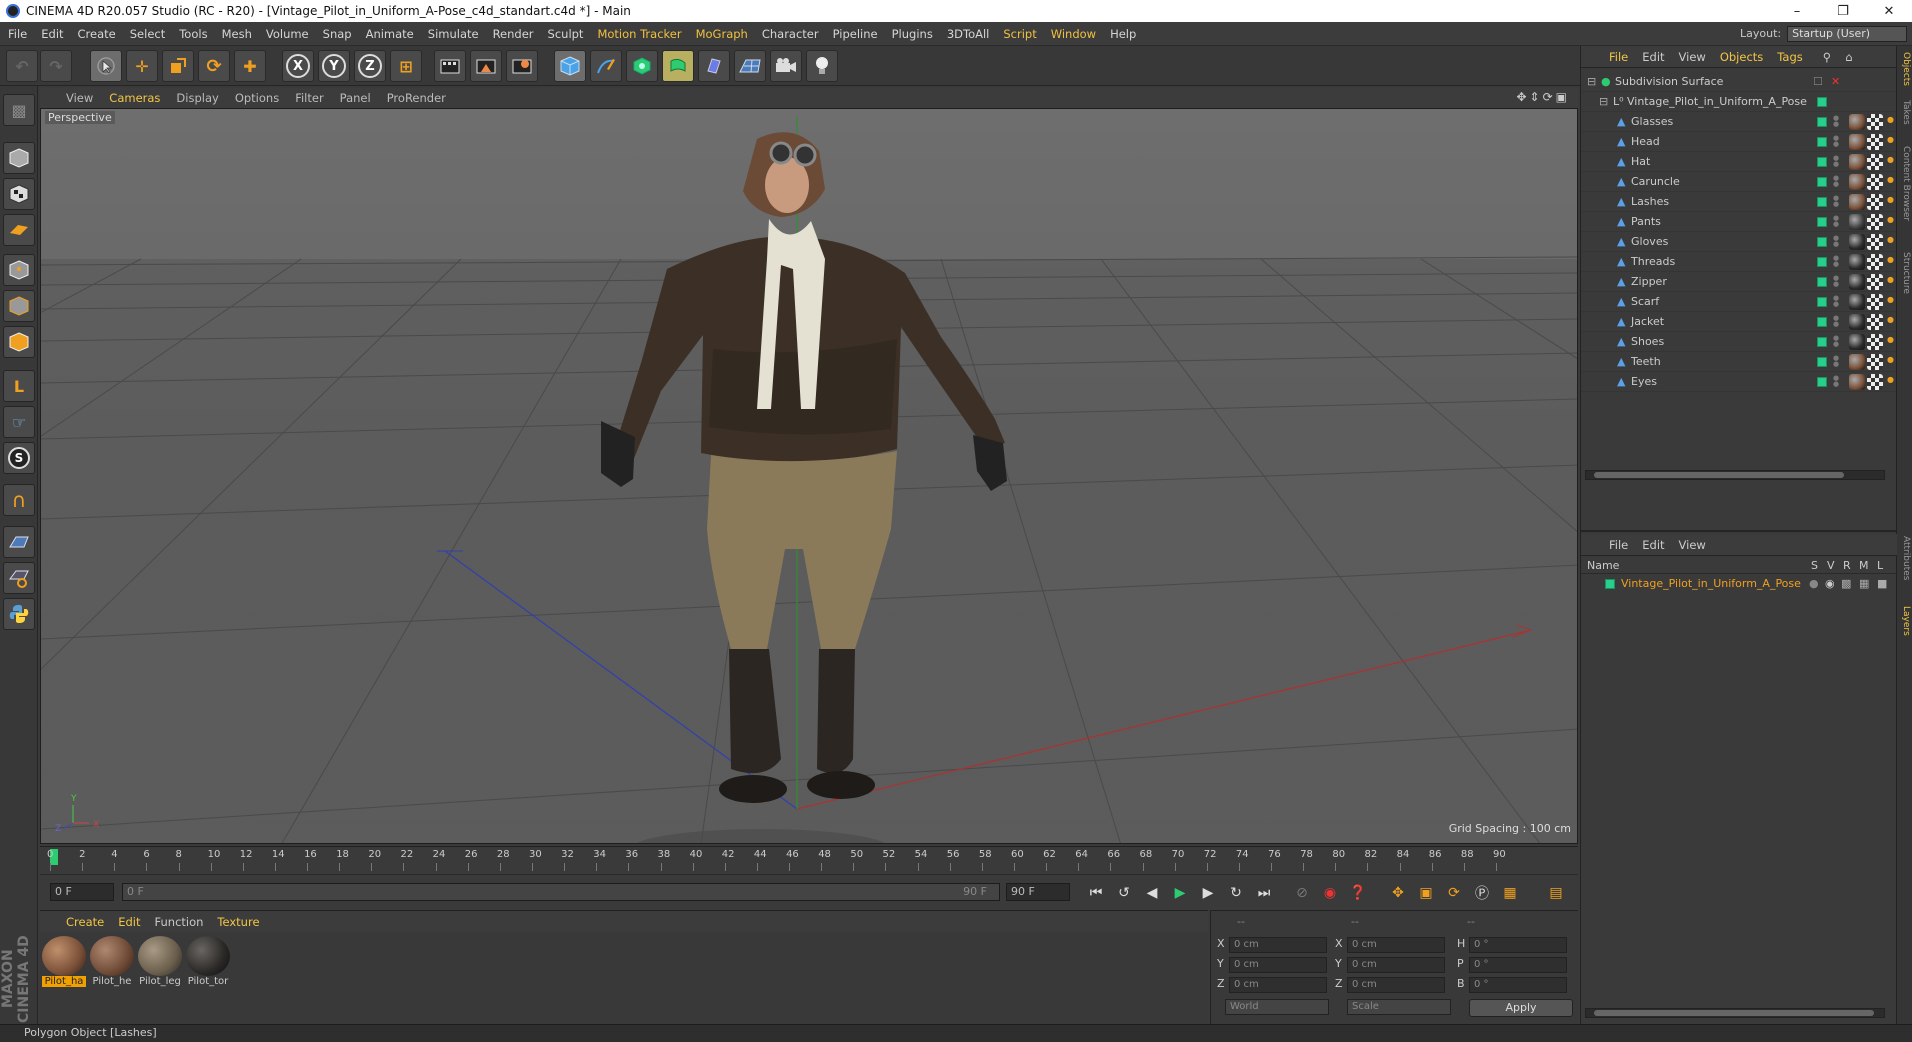  I want to click on objects-menu-objects: Objects, so click(1741, 57).